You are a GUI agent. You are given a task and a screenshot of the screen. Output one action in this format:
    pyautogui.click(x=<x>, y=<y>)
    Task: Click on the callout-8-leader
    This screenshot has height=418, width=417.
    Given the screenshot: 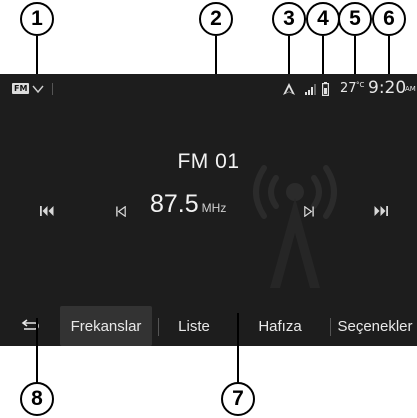 What is the action you would take?
    pyautogui.click(x=37, y=351)
    